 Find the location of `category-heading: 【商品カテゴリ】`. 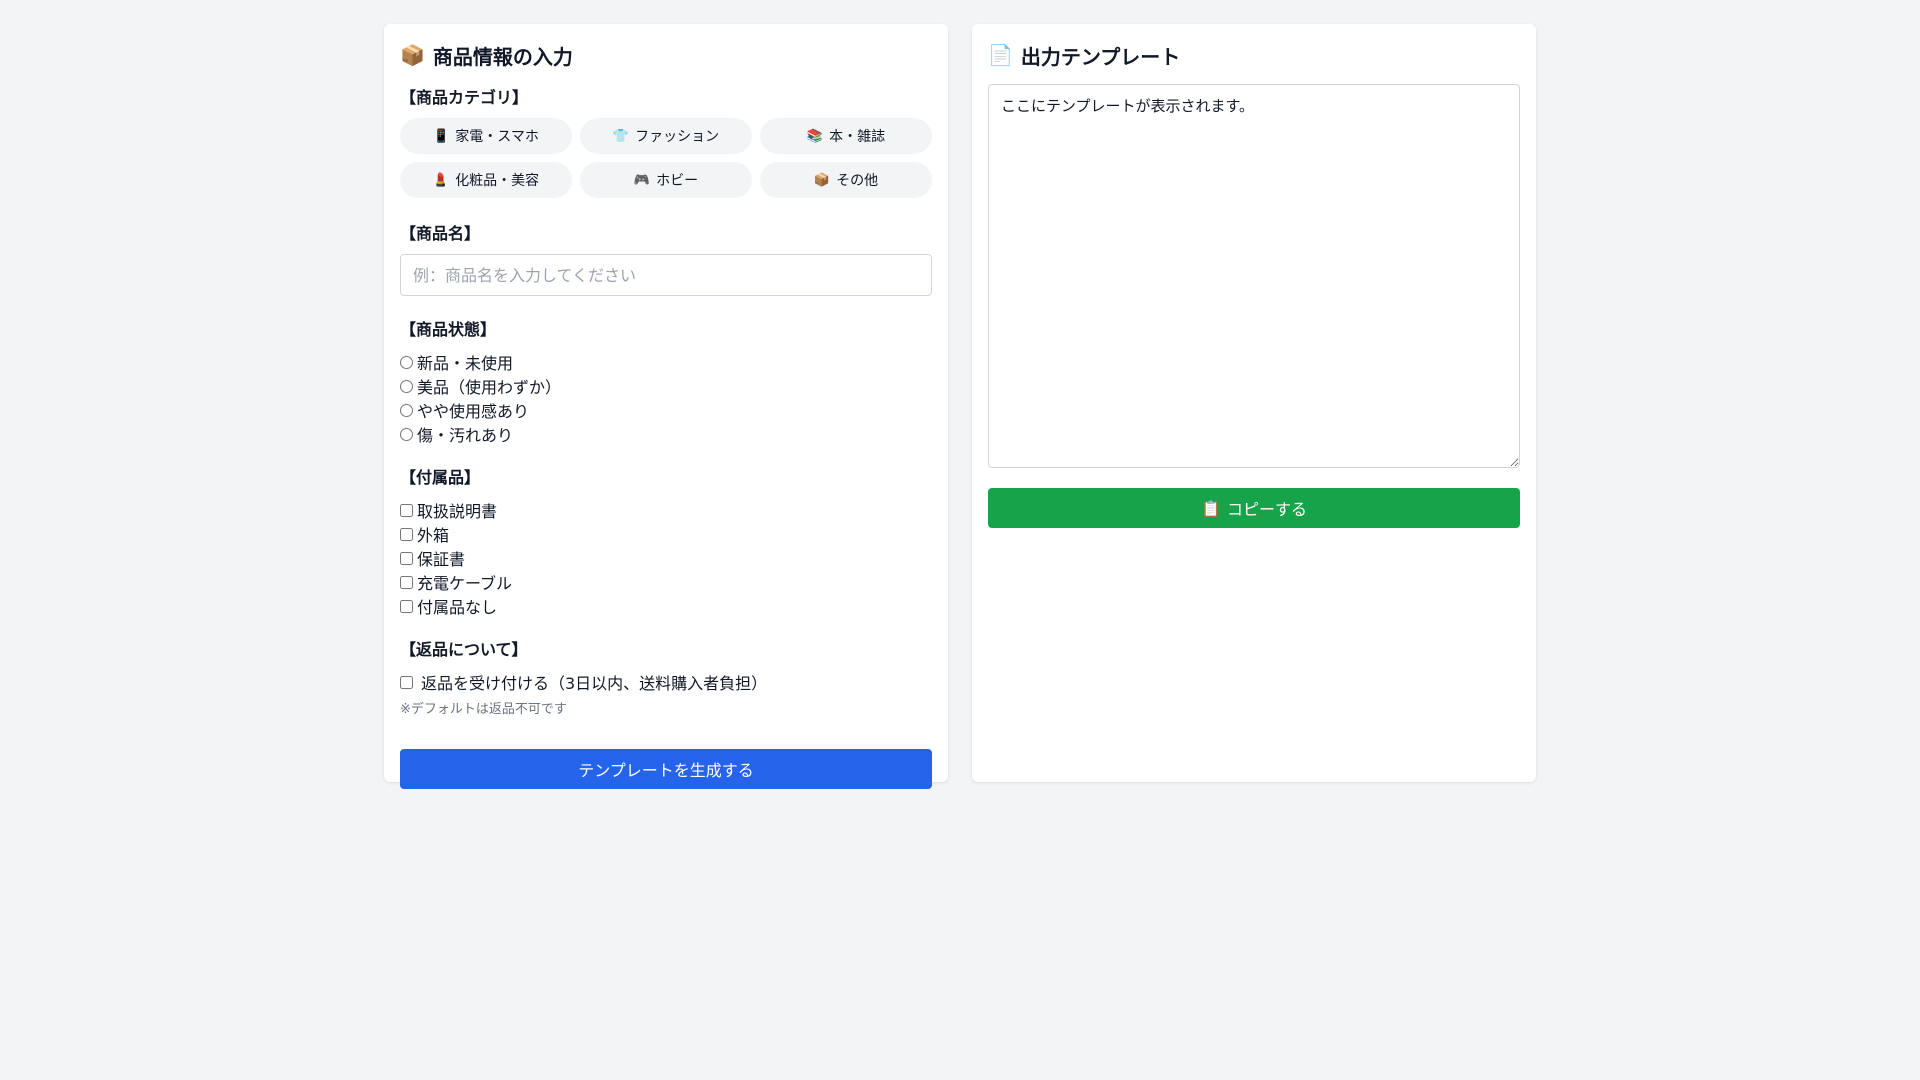

category-heading: 【商品カテゴリ】 is located at coordinates (464, 97).